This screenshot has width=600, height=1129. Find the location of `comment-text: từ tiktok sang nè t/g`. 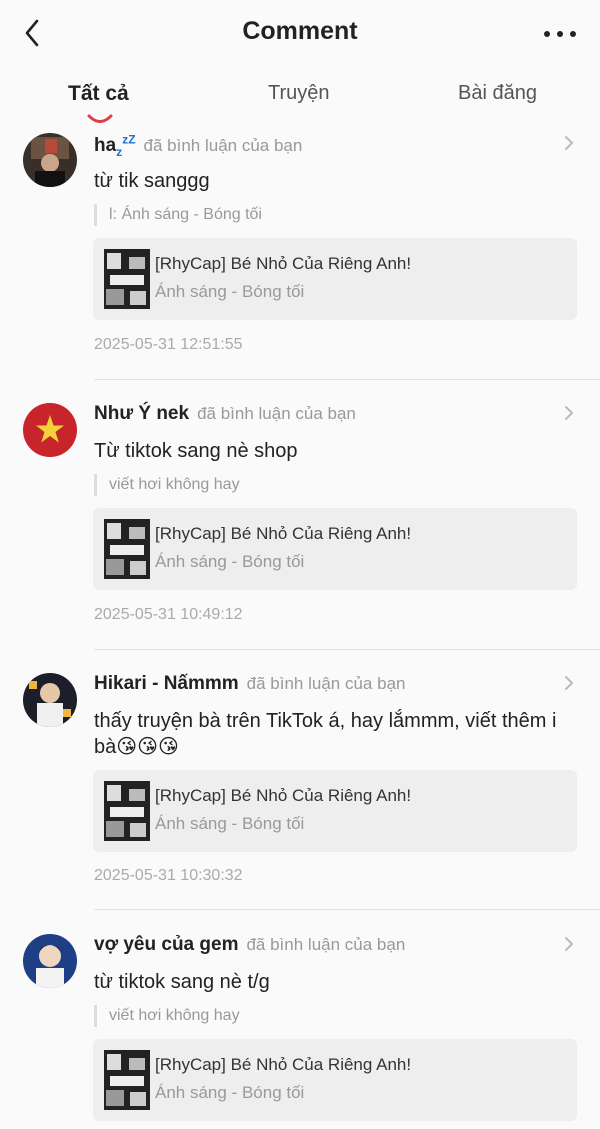

comment-text: từ tiktok sang nè t/g is located at coordinates (182, 982).